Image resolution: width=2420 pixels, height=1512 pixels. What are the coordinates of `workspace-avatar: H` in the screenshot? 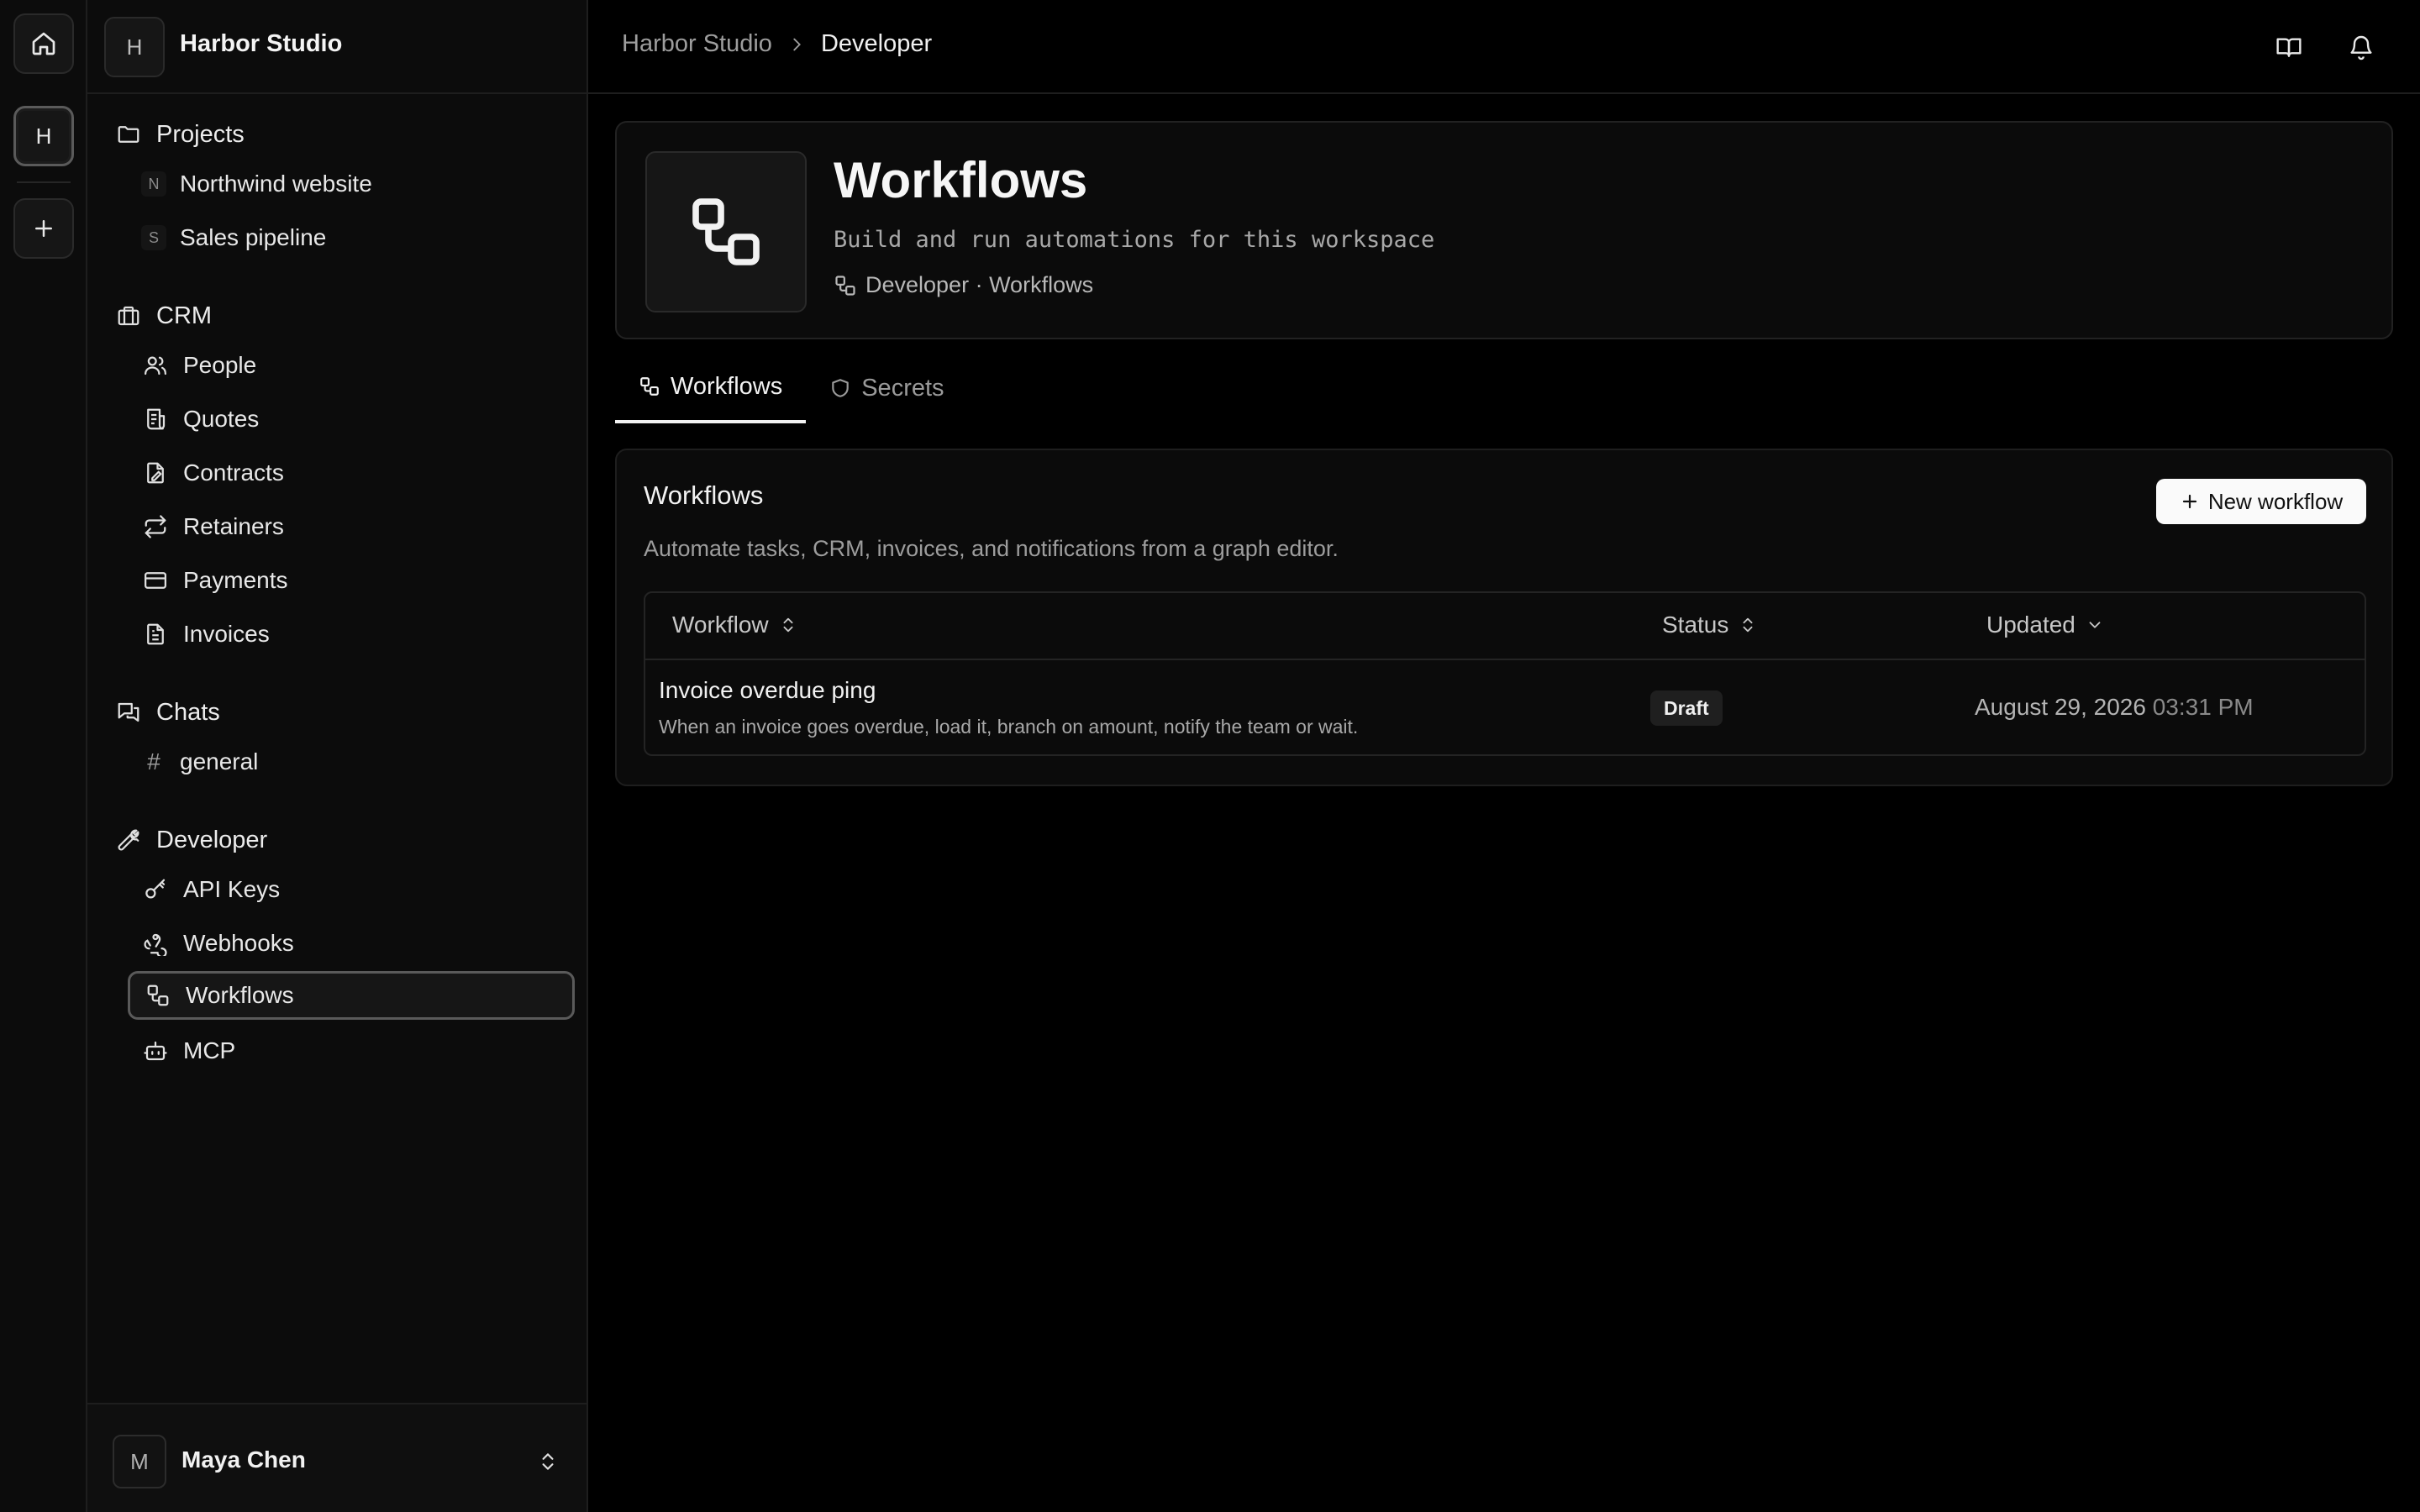 It's located at (134, 47).